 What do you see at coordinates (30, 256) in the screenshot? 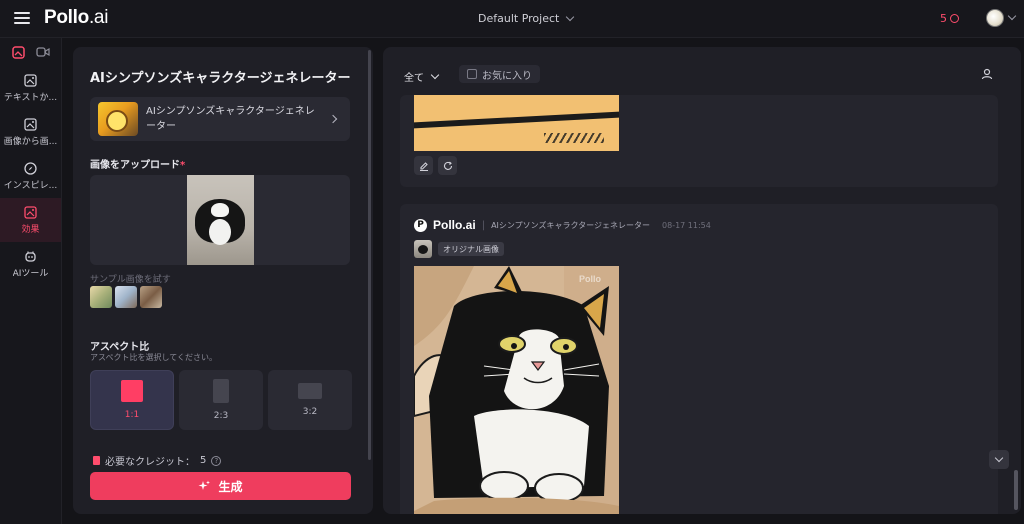
I see `ai-tools-icon` at bounding box center [30, 256].